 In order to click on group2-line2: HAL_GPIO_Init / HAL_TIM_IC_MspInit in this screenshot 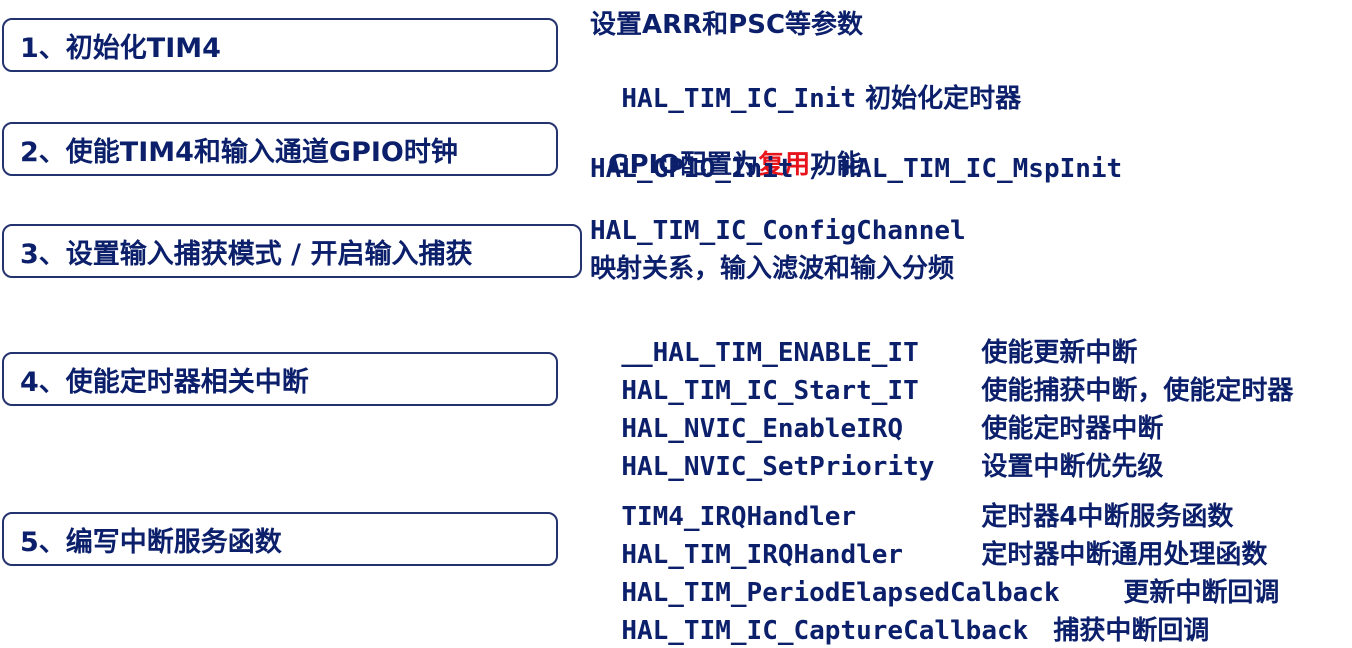, I will do `click(856, 169)`.